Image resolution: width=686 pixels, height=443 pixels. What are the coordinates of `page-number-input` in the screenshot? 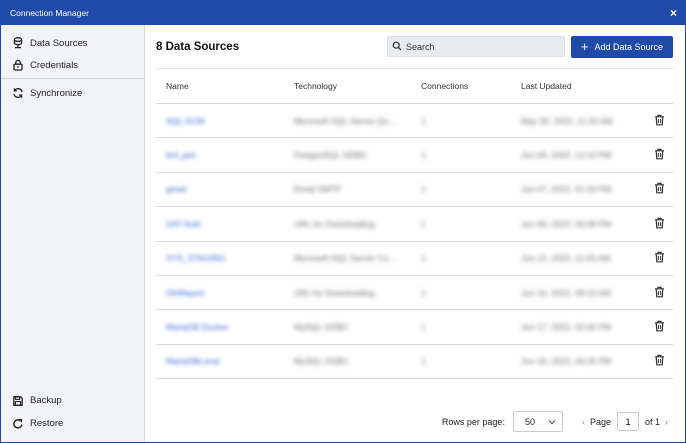 It's located at (627, 421).